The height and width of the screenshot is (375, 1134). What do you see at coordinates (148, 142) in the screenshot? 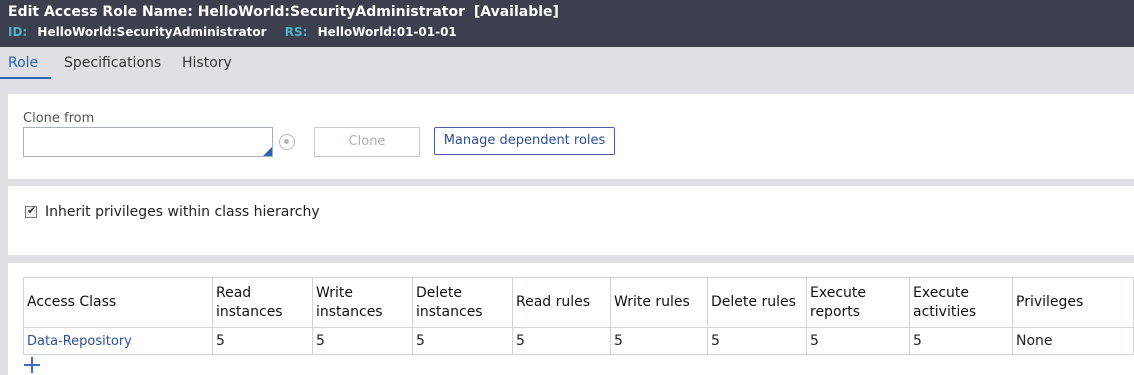
I see `clone-from-input` at bounding box center [148, 142].